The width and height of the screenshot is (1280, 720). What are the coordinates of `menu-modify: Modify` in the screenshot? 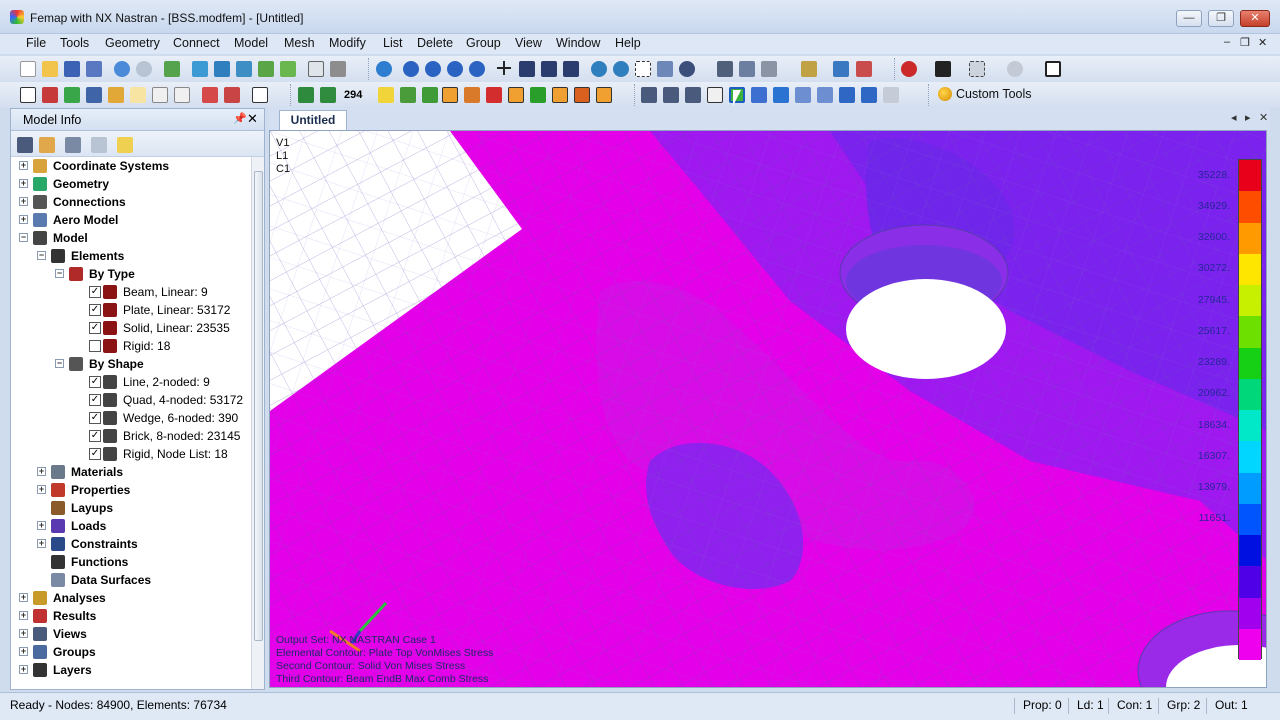 It's located at (347, 43).